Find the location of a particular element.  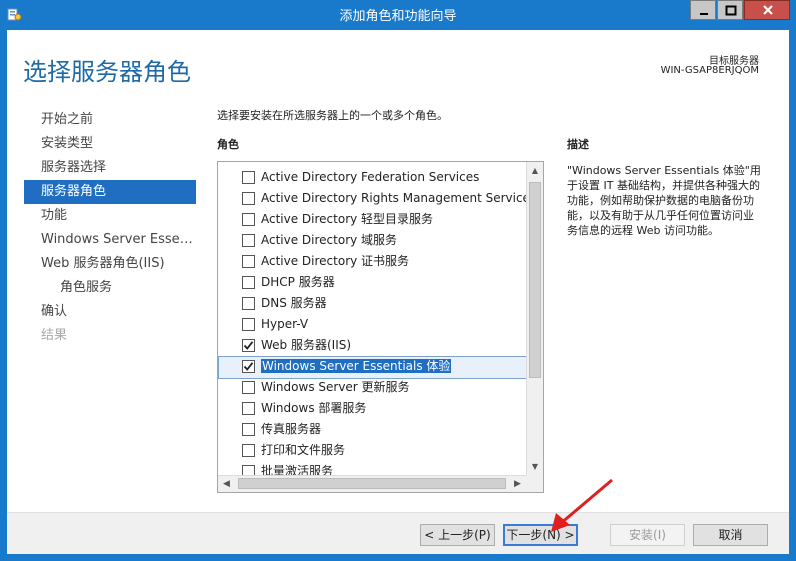

close-icon is located at coordinates (768, 10).